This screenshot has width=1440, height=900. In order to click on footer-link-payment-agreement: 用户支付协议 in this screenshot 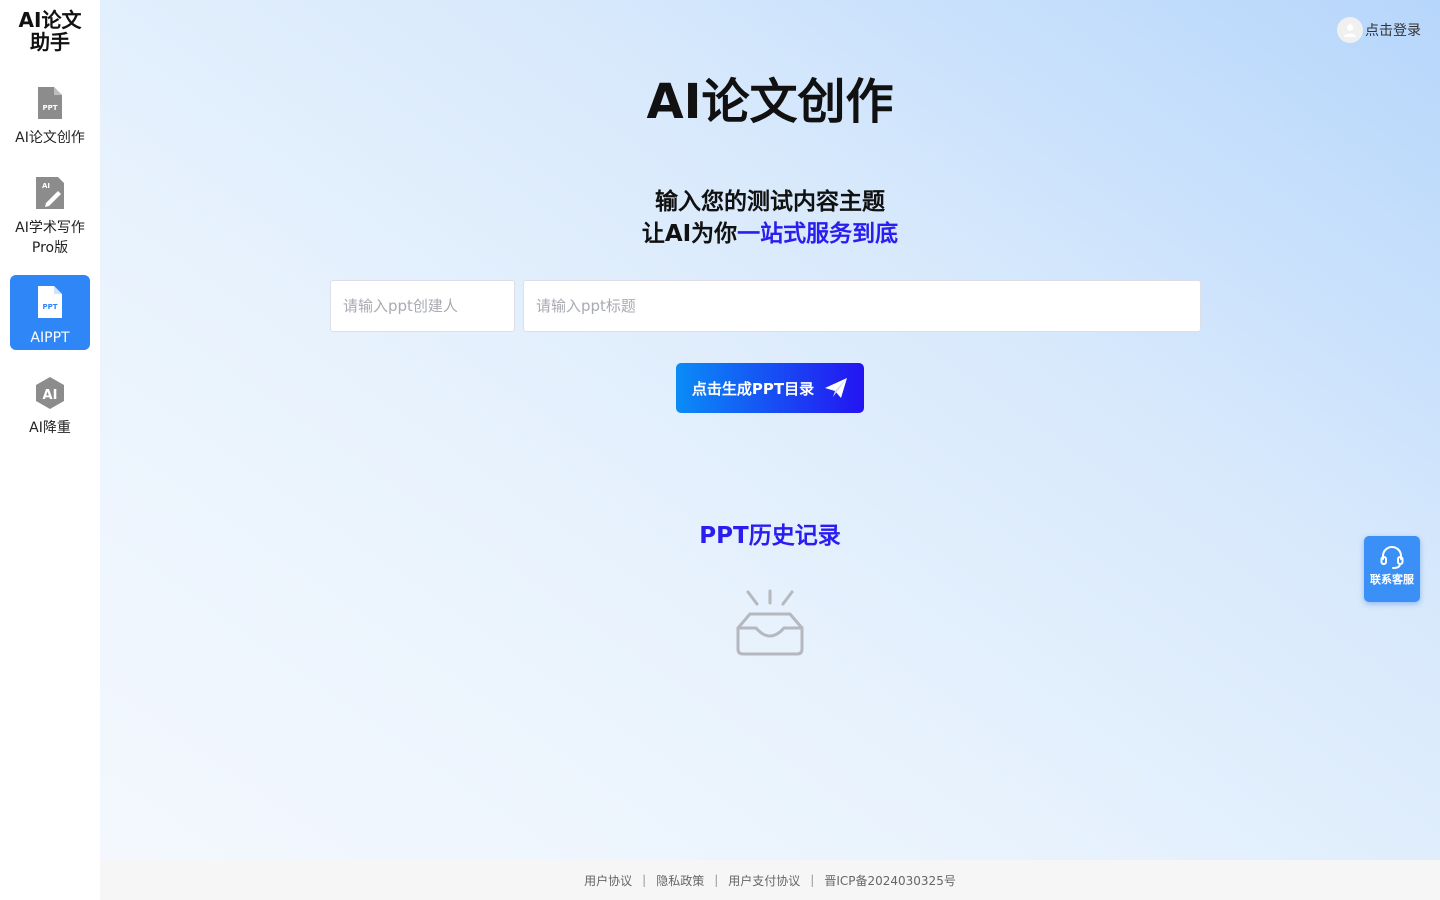, I will do `click(764, 880)`.